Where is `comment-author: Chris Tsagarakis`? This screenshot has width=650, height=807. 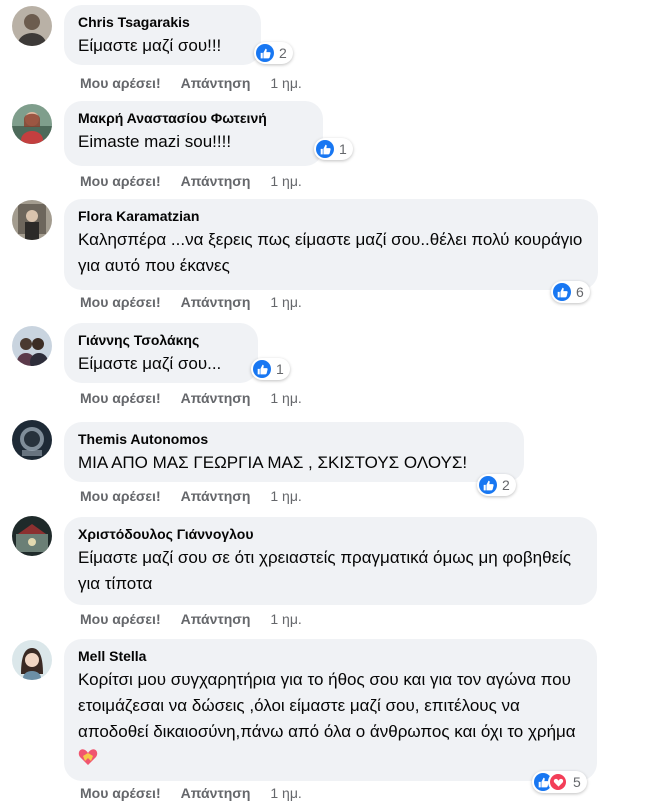
comment-author: Chris Tsagarakis is located at coordinates (162, 22).